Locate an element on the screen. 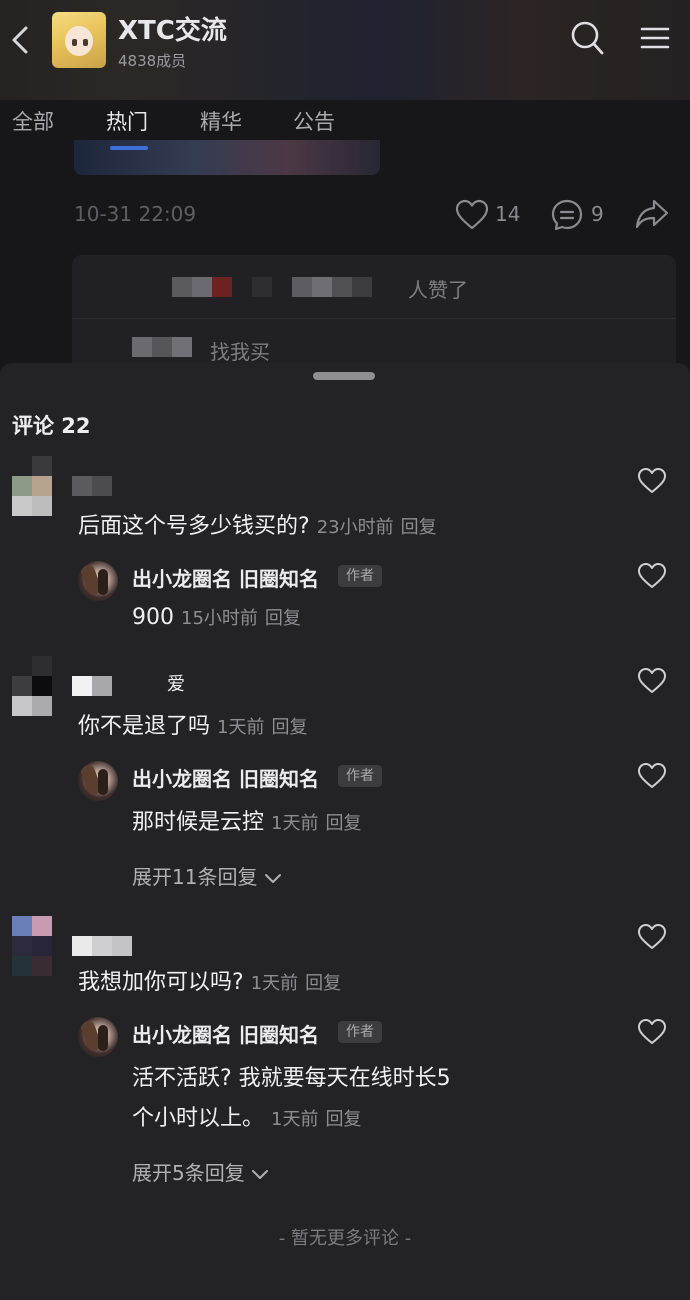 The image size is (690, 1300). comment-text: 后面这个号多少钱买的? 23小时前 回复 is located at coordinates (257, 526).